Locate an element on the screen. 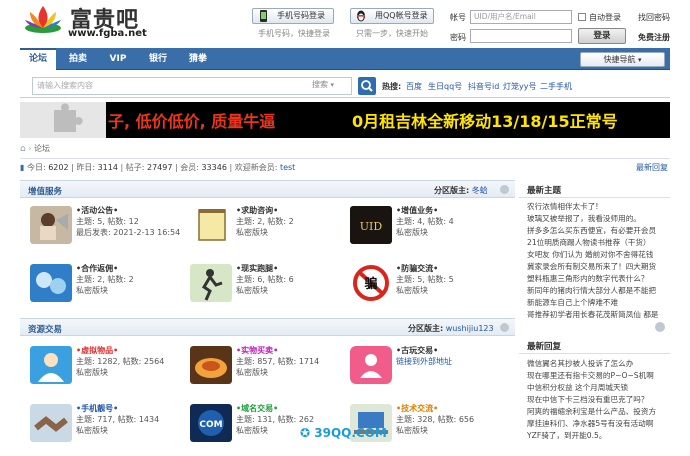 The height and width of the screenshot is (456, 690). forum-item-antique: •古玩交易• 链接到外部地址 is located at coordinates (420, 370).